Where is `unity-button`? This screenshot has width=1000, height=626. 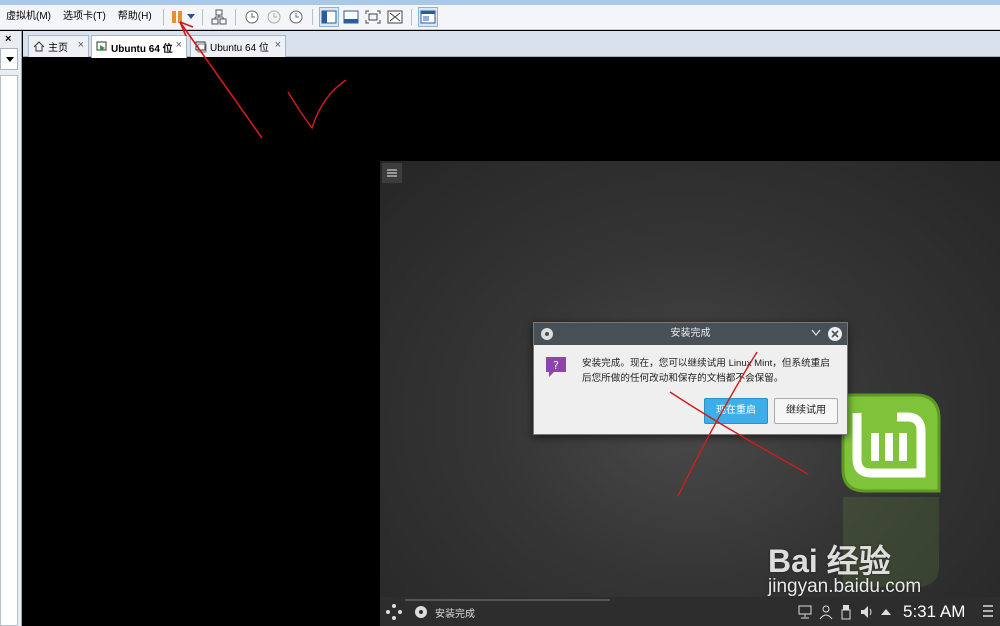
unity-button is located at coordinates (395, 17).